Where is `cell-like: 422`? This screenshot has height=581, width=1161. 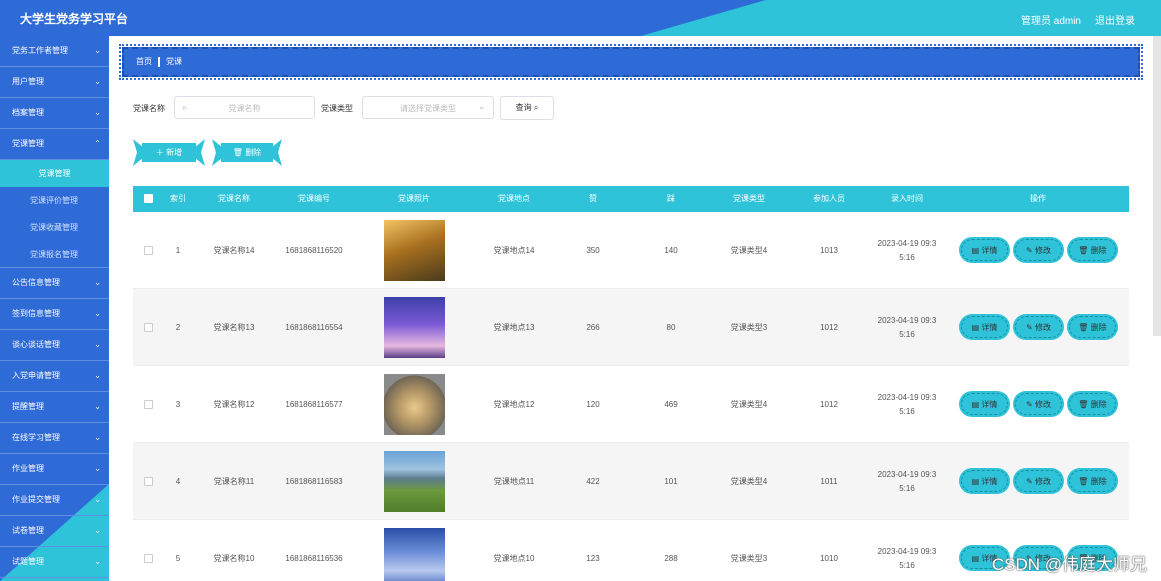 cell-like: 422 is located at coordinates (593, 481).